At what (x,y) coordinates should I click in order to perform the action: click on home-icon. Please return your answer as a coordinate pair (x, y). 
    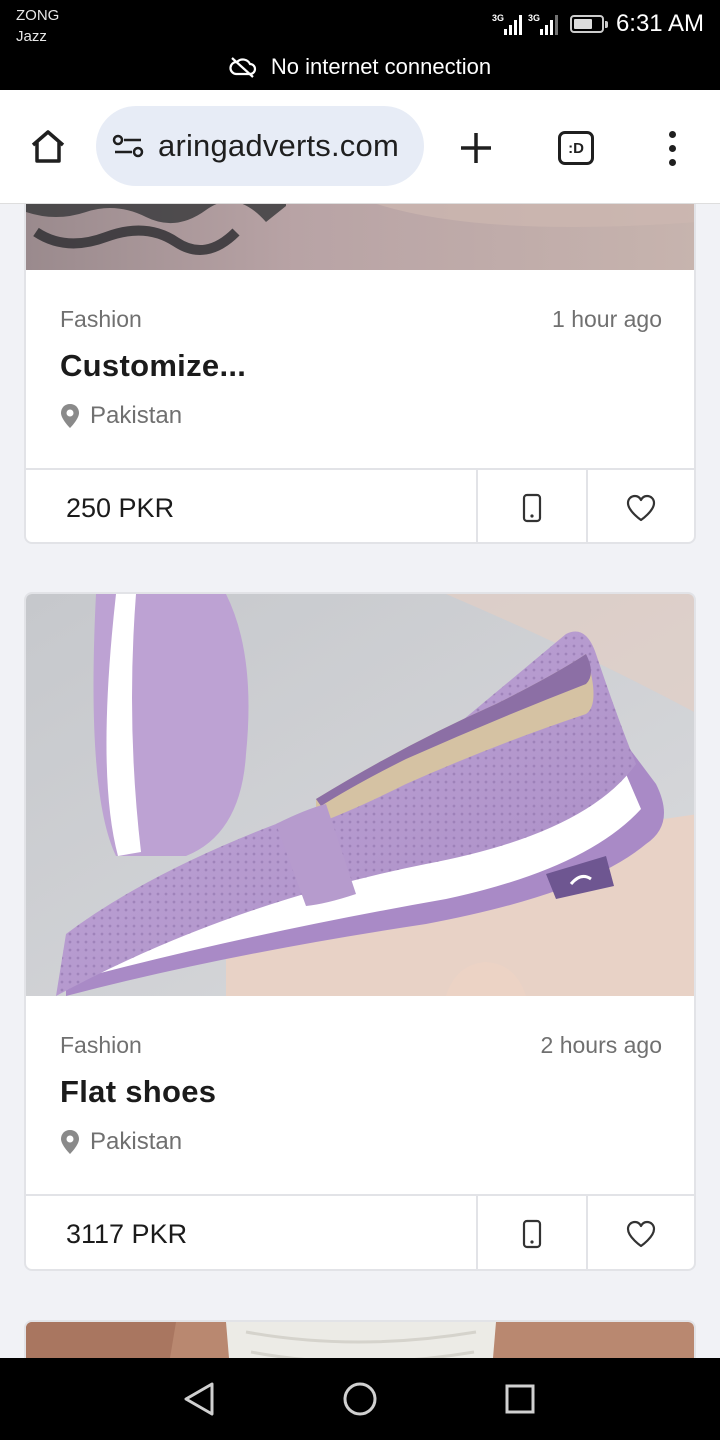
    Looking at the image, I should click on (48, 146).